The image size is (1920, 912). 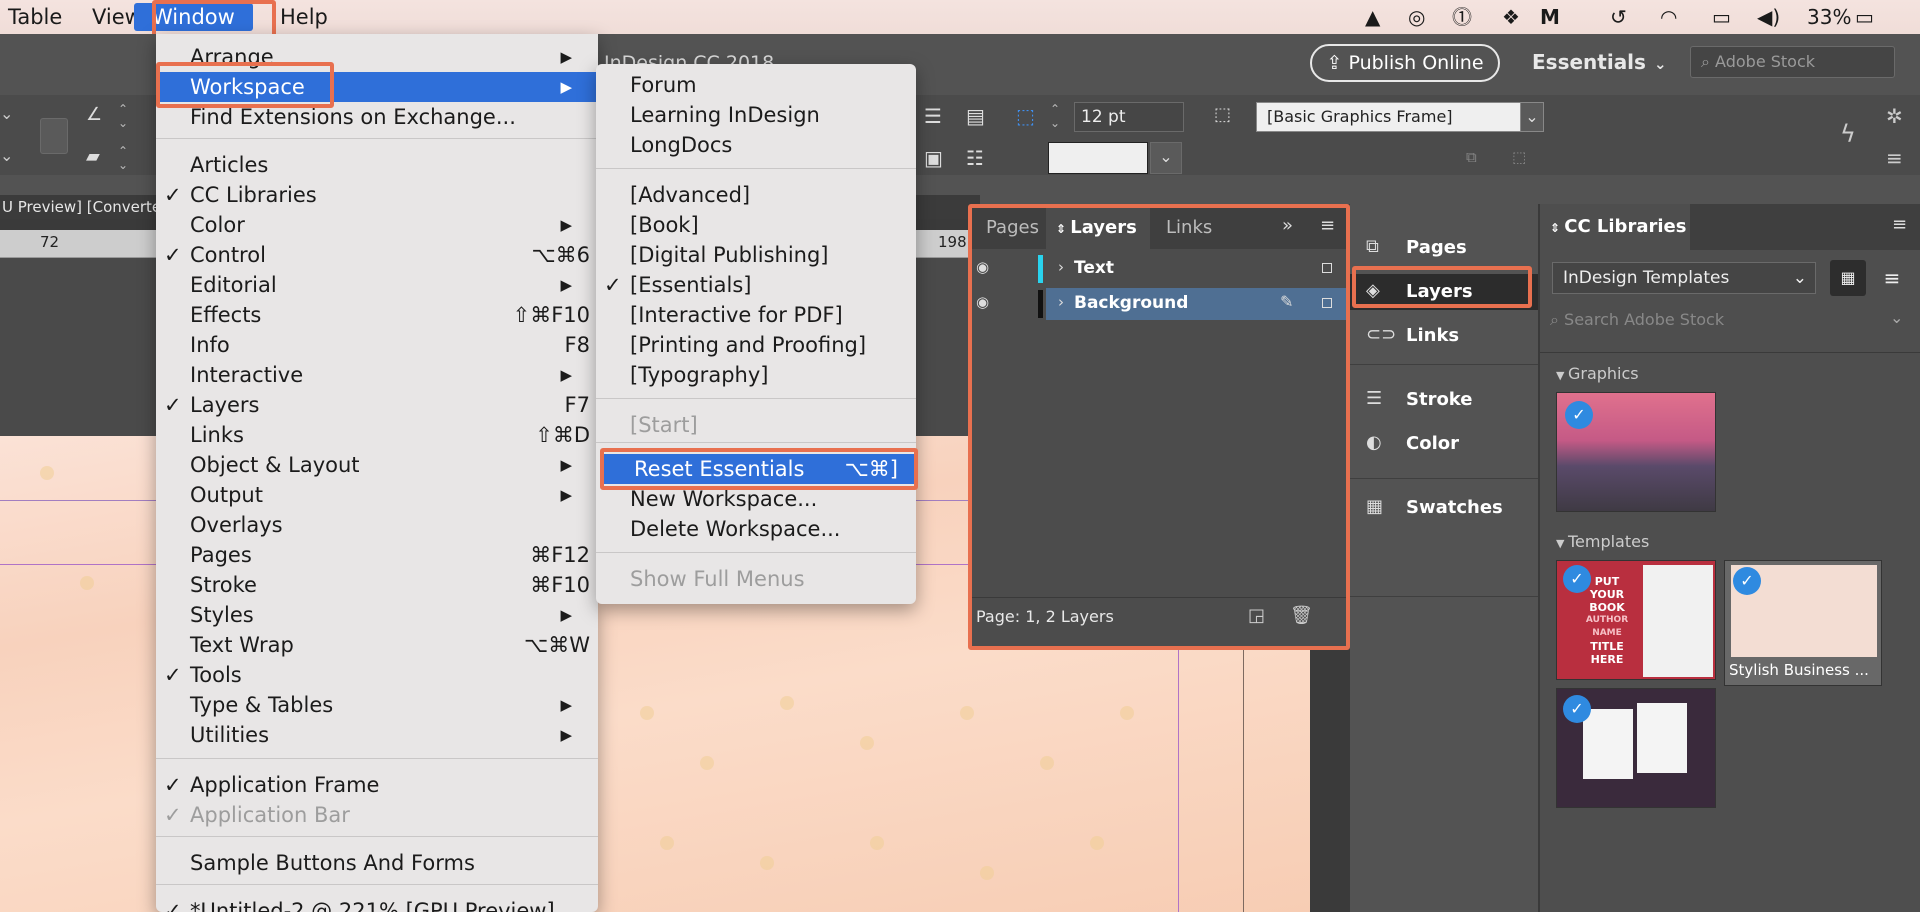 I want to click on creative-cloud-icon: ◎, so click(x=1416, y=17).